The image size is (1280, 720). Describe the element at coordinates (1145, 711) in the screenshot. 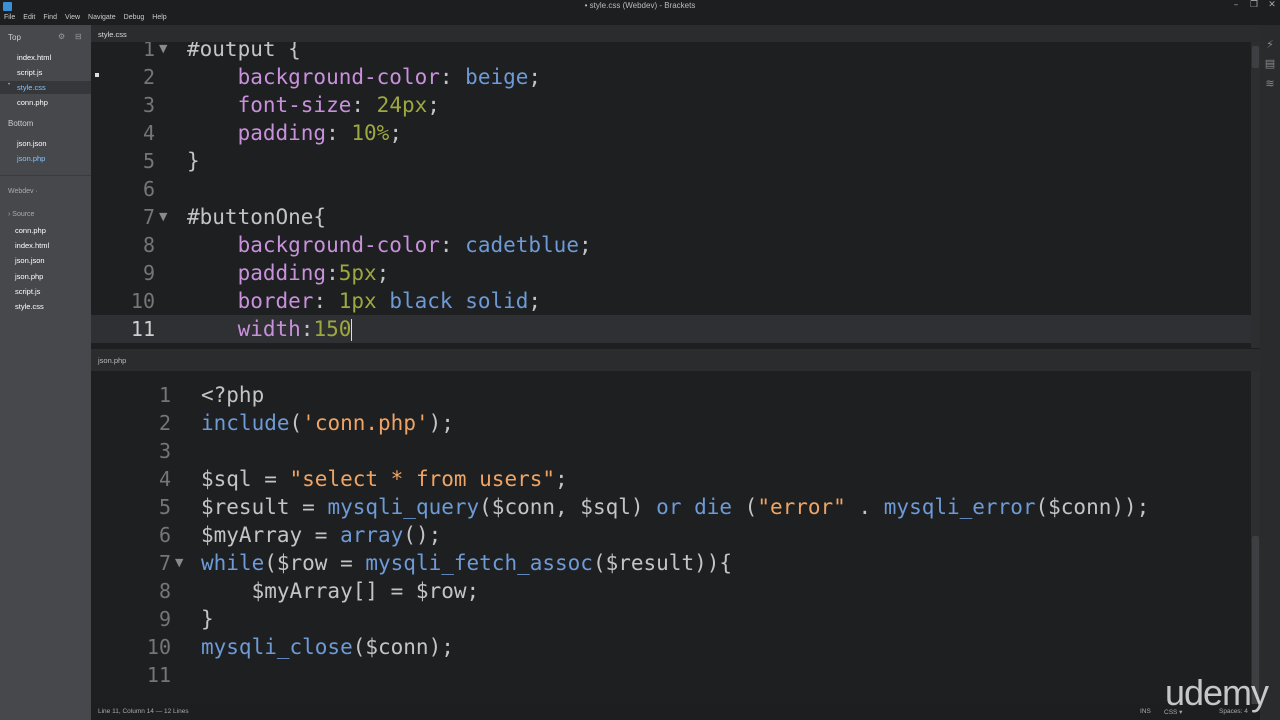

I see `insert-mode-indicator: INS` at that location.